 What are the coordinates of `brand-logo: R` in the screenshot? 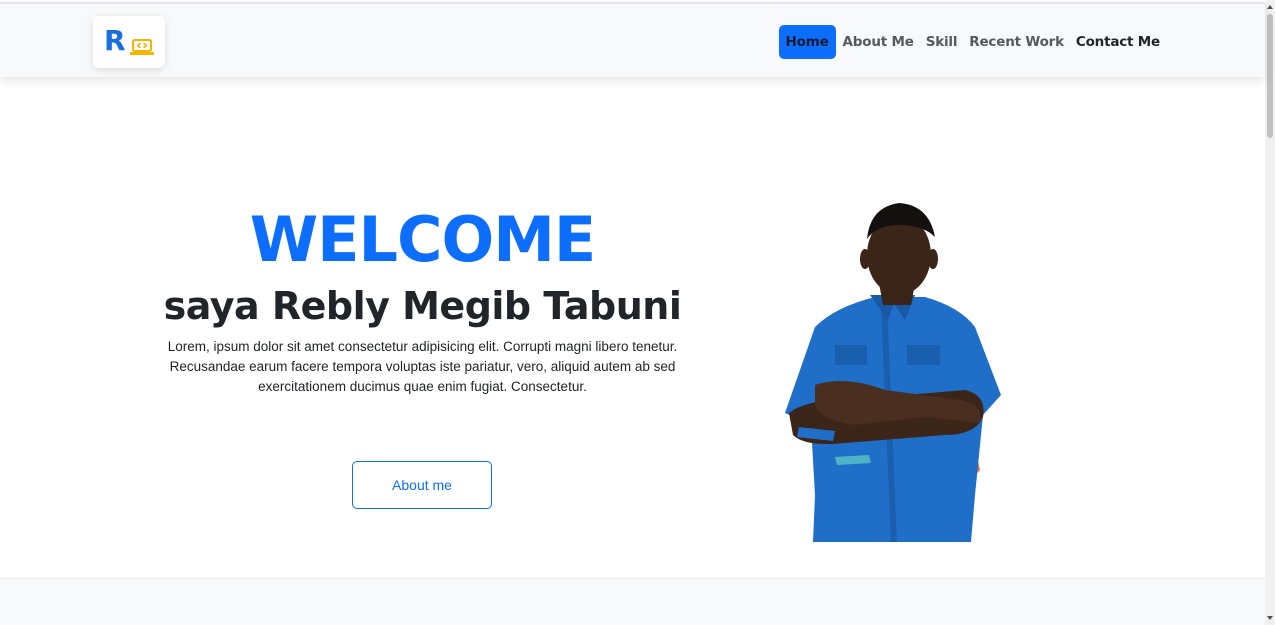 It's located at (129, 42).